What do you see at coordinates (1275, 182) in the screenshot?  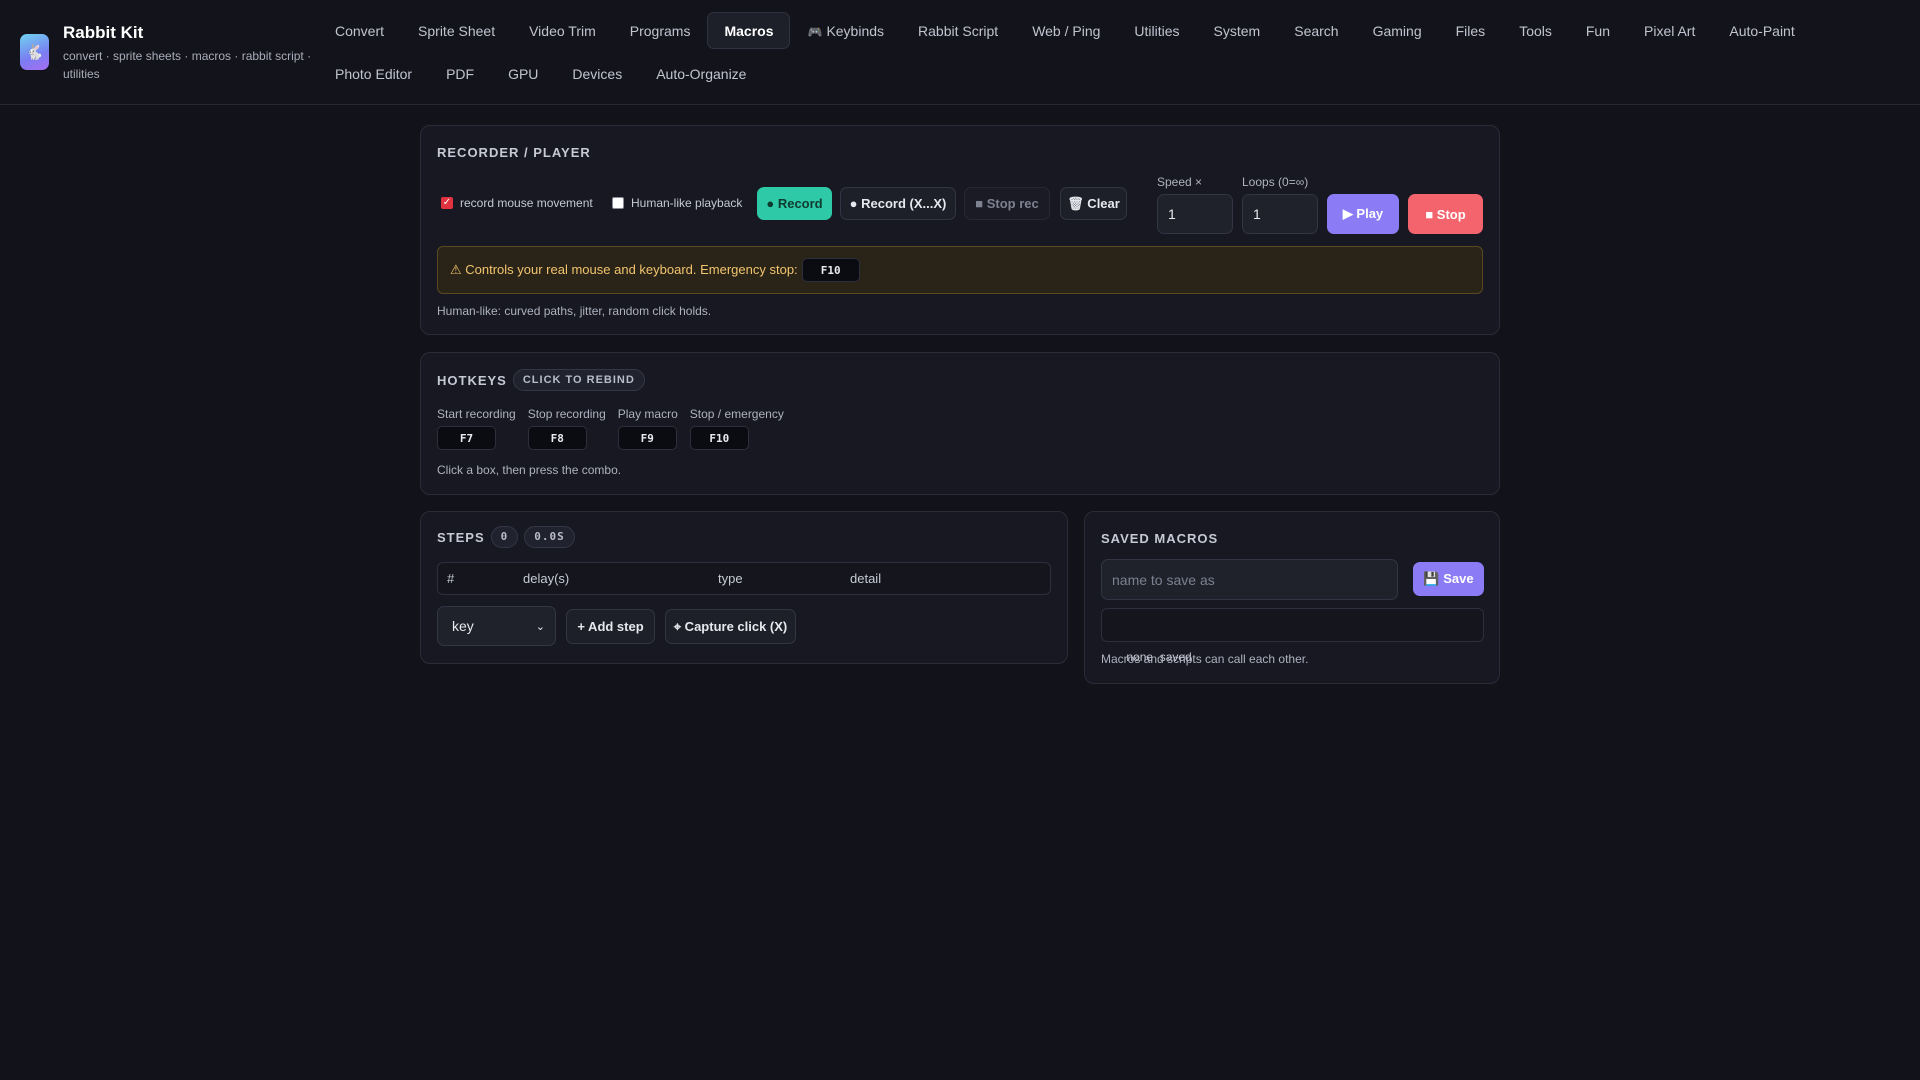 I see `loops-label: Loops (0=∞)` at bounding box center [1275, 182].